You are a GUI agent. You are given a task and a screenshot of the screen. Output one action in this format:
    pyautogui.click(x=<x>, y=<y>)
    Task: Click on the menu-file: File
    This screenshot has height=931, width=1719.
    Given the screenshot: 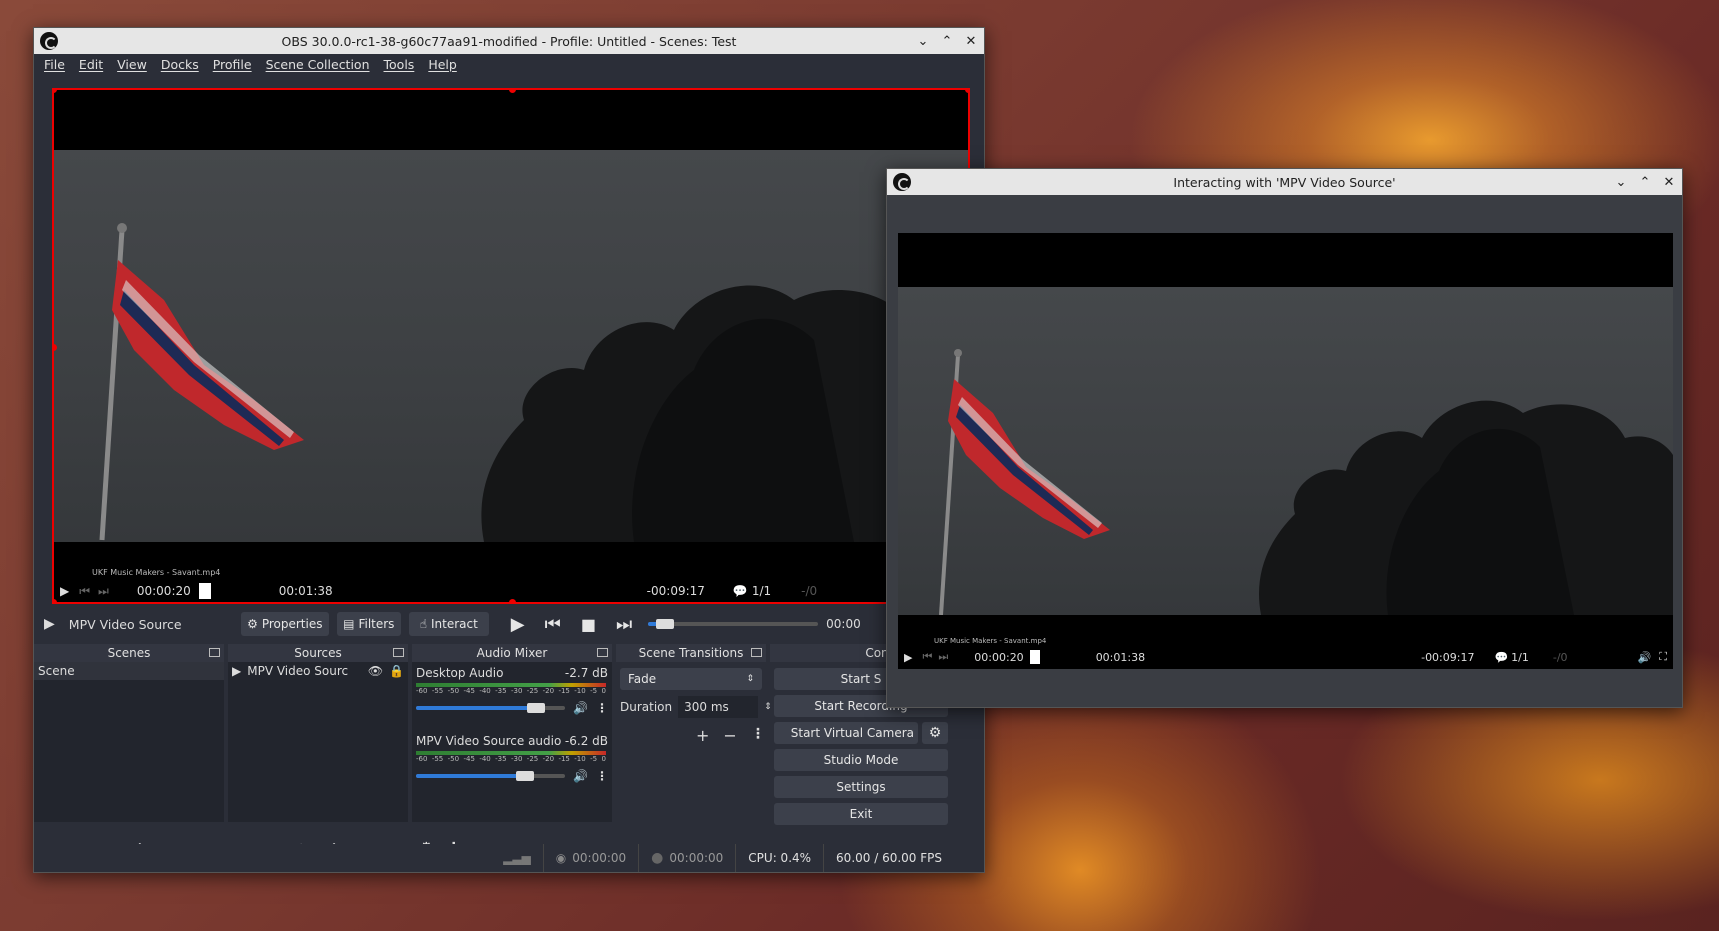 What is the action you would take?
    pyautogui.click(x=54, y=64)
    